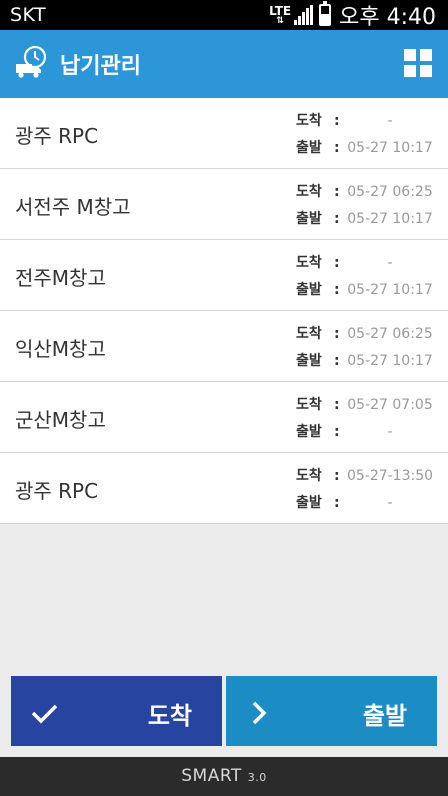  What do you see at coordinates (224, 15) in the screenshot?
I see `status-bar: SKT LTE ⇅ 오후 4:40` at bounding box center [224, 15].